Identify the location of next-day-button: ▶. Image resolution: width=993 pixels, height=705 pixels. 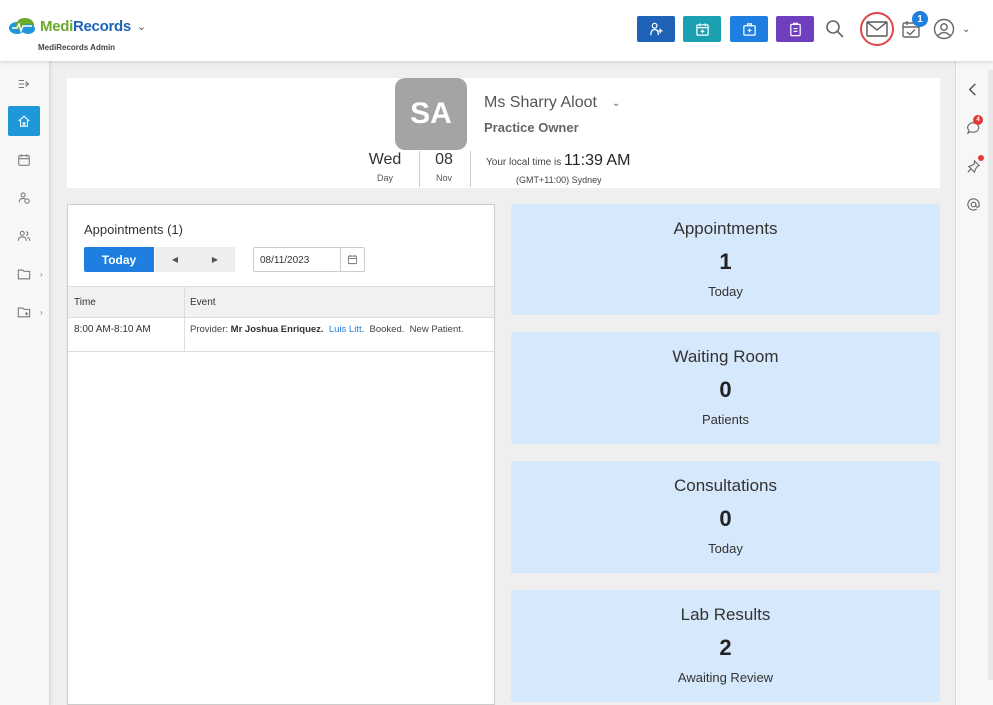
(215, 259).